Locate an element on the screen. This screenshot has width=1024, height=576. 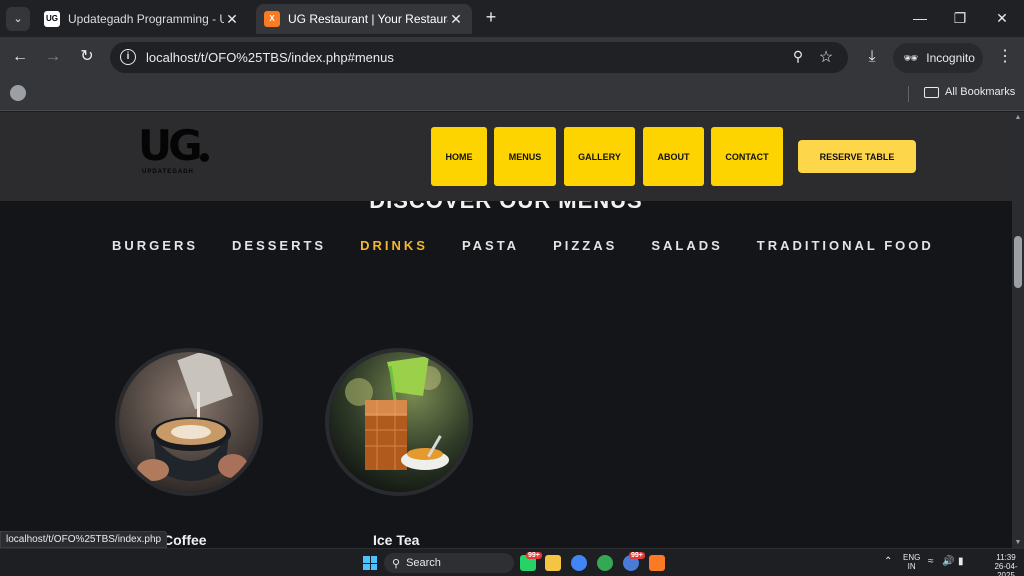
tab-title: UG Restaurant | Your Restaurant is located at coordinates (368, 19).